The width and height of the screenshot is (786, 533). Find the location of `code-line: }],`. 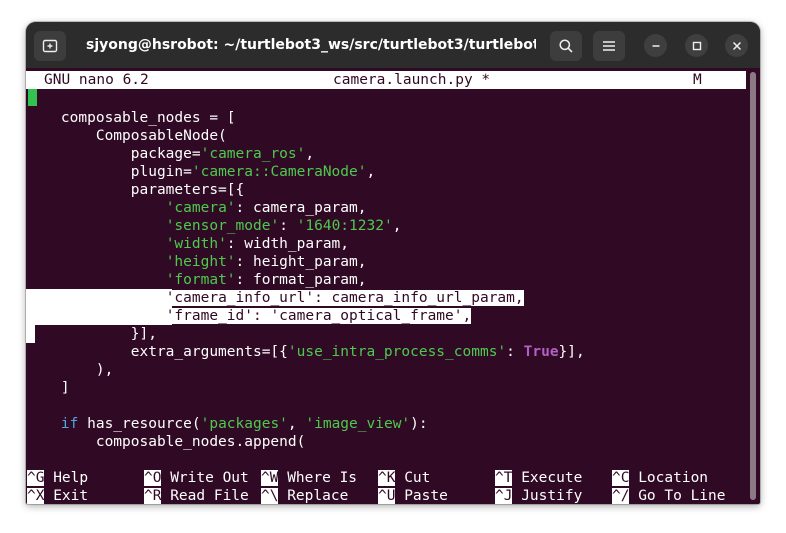

code-line: }], is located at coordinates (91, 334).